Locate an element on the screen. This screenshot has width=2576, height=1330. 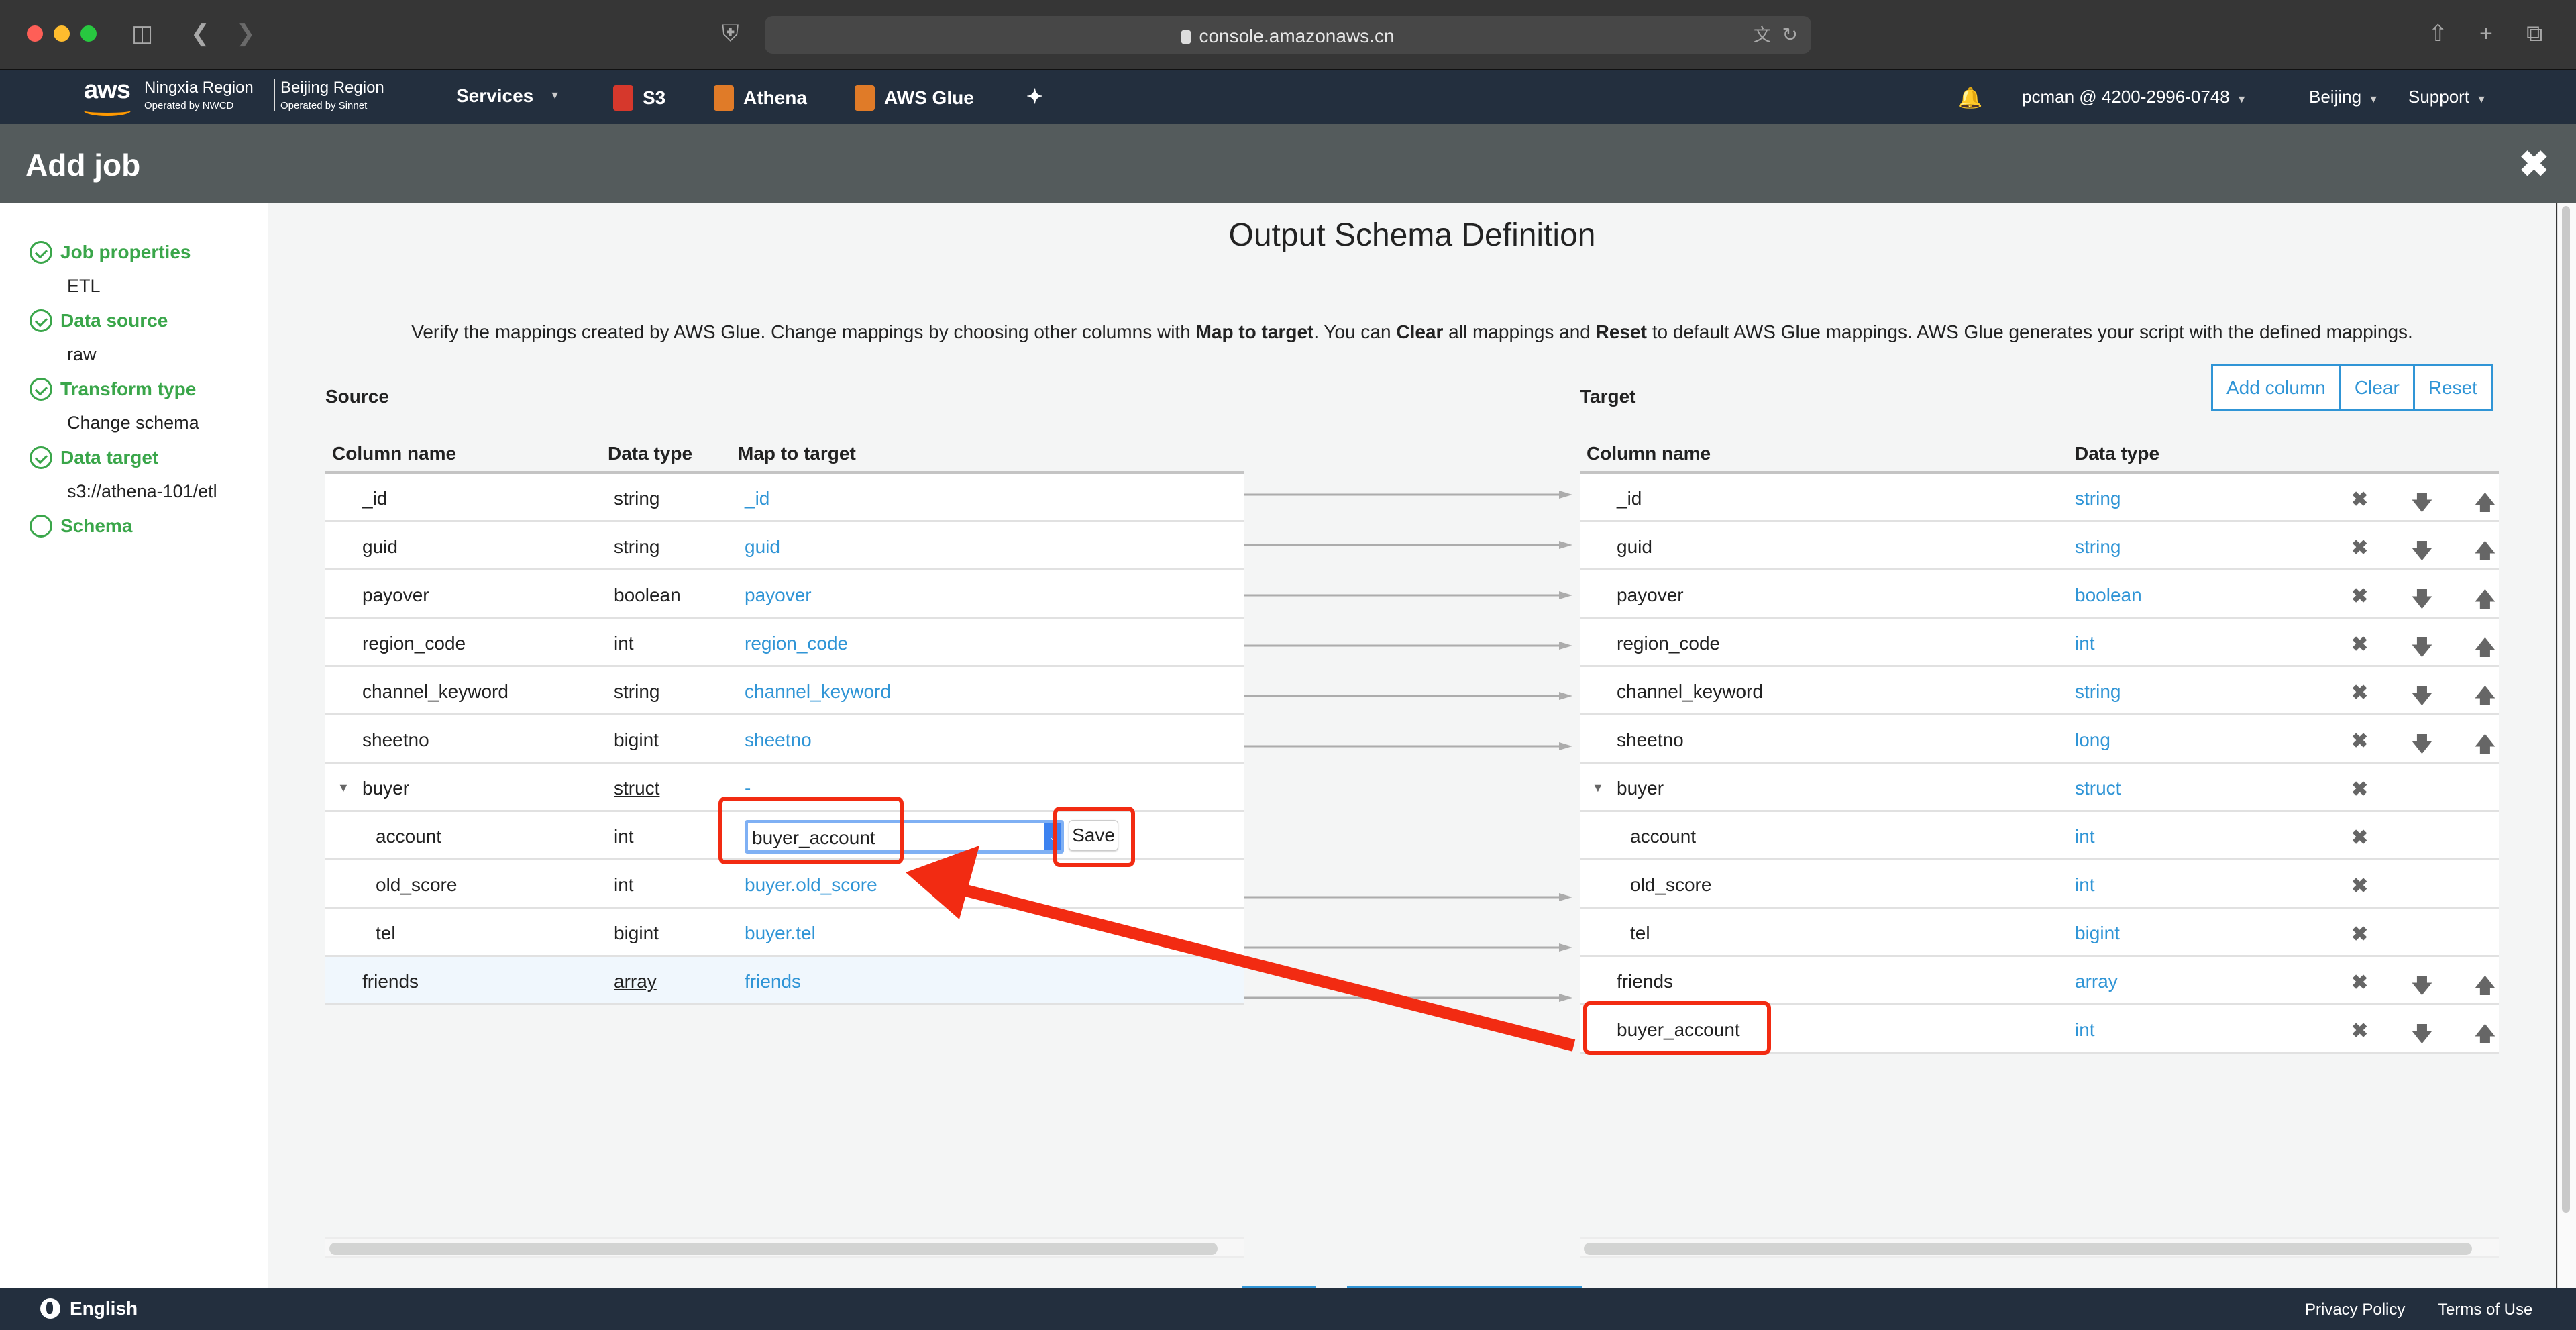
shortcut-glue: AWS Glue is located at coordinates (914, 98).